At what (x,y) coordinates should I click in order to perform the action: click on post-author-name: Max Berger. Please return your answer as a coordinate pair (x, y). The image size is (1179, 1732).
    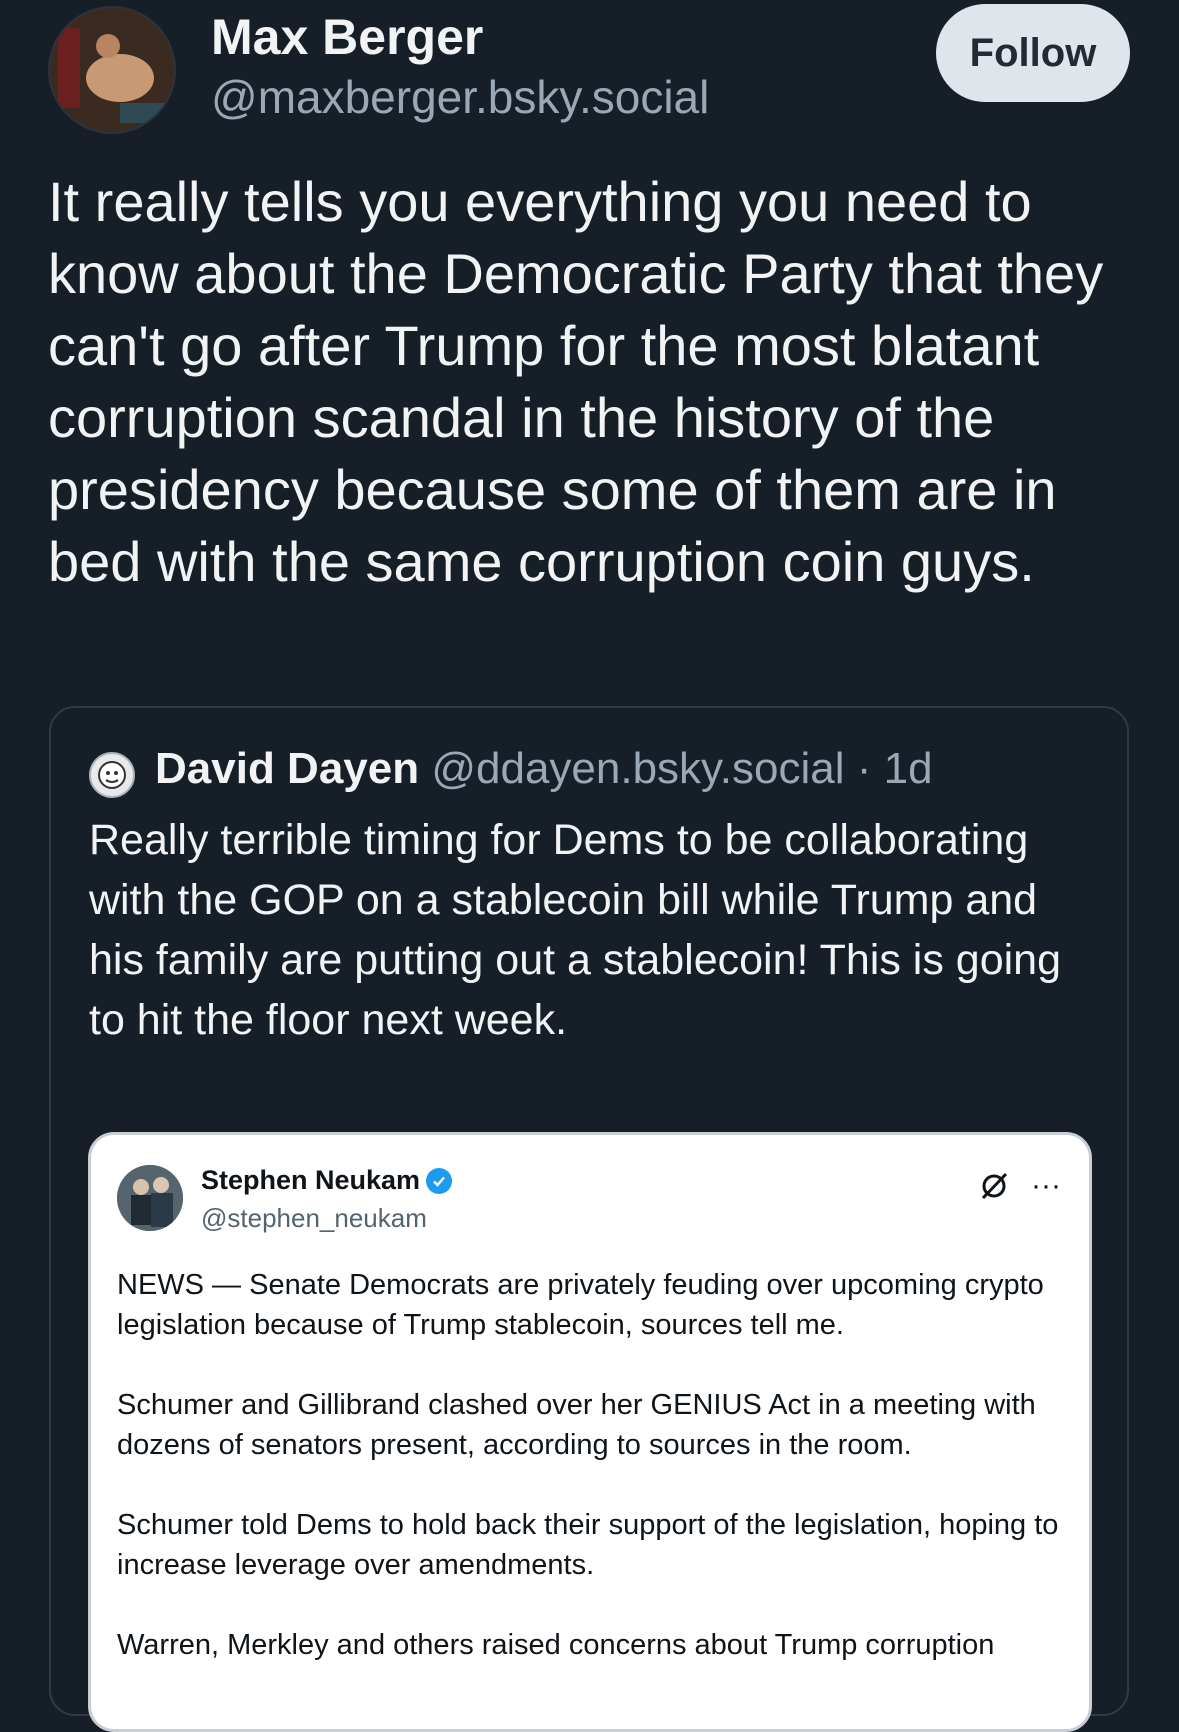
    Looking at the image, I should click on (347, 37).